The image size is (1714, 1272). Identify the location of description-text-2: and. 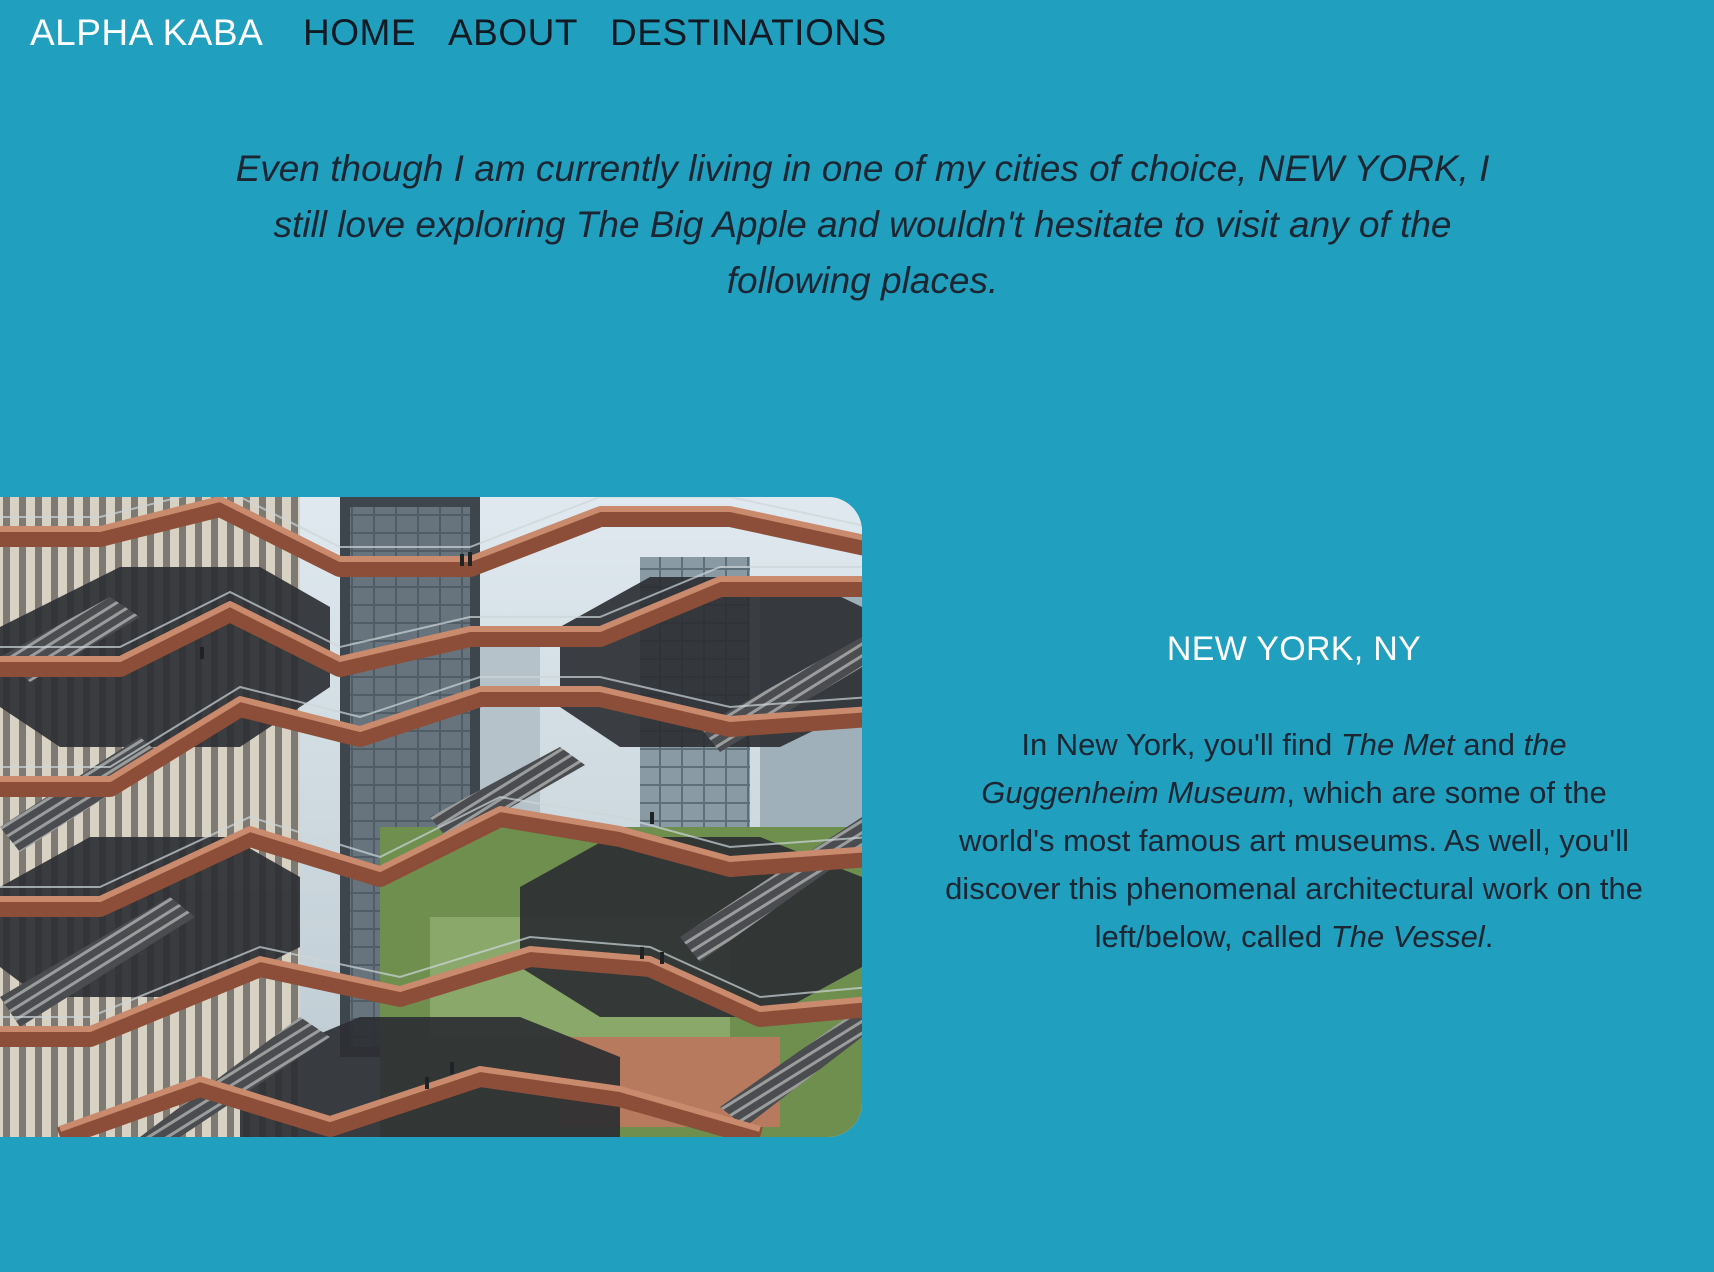
(1489, 744).